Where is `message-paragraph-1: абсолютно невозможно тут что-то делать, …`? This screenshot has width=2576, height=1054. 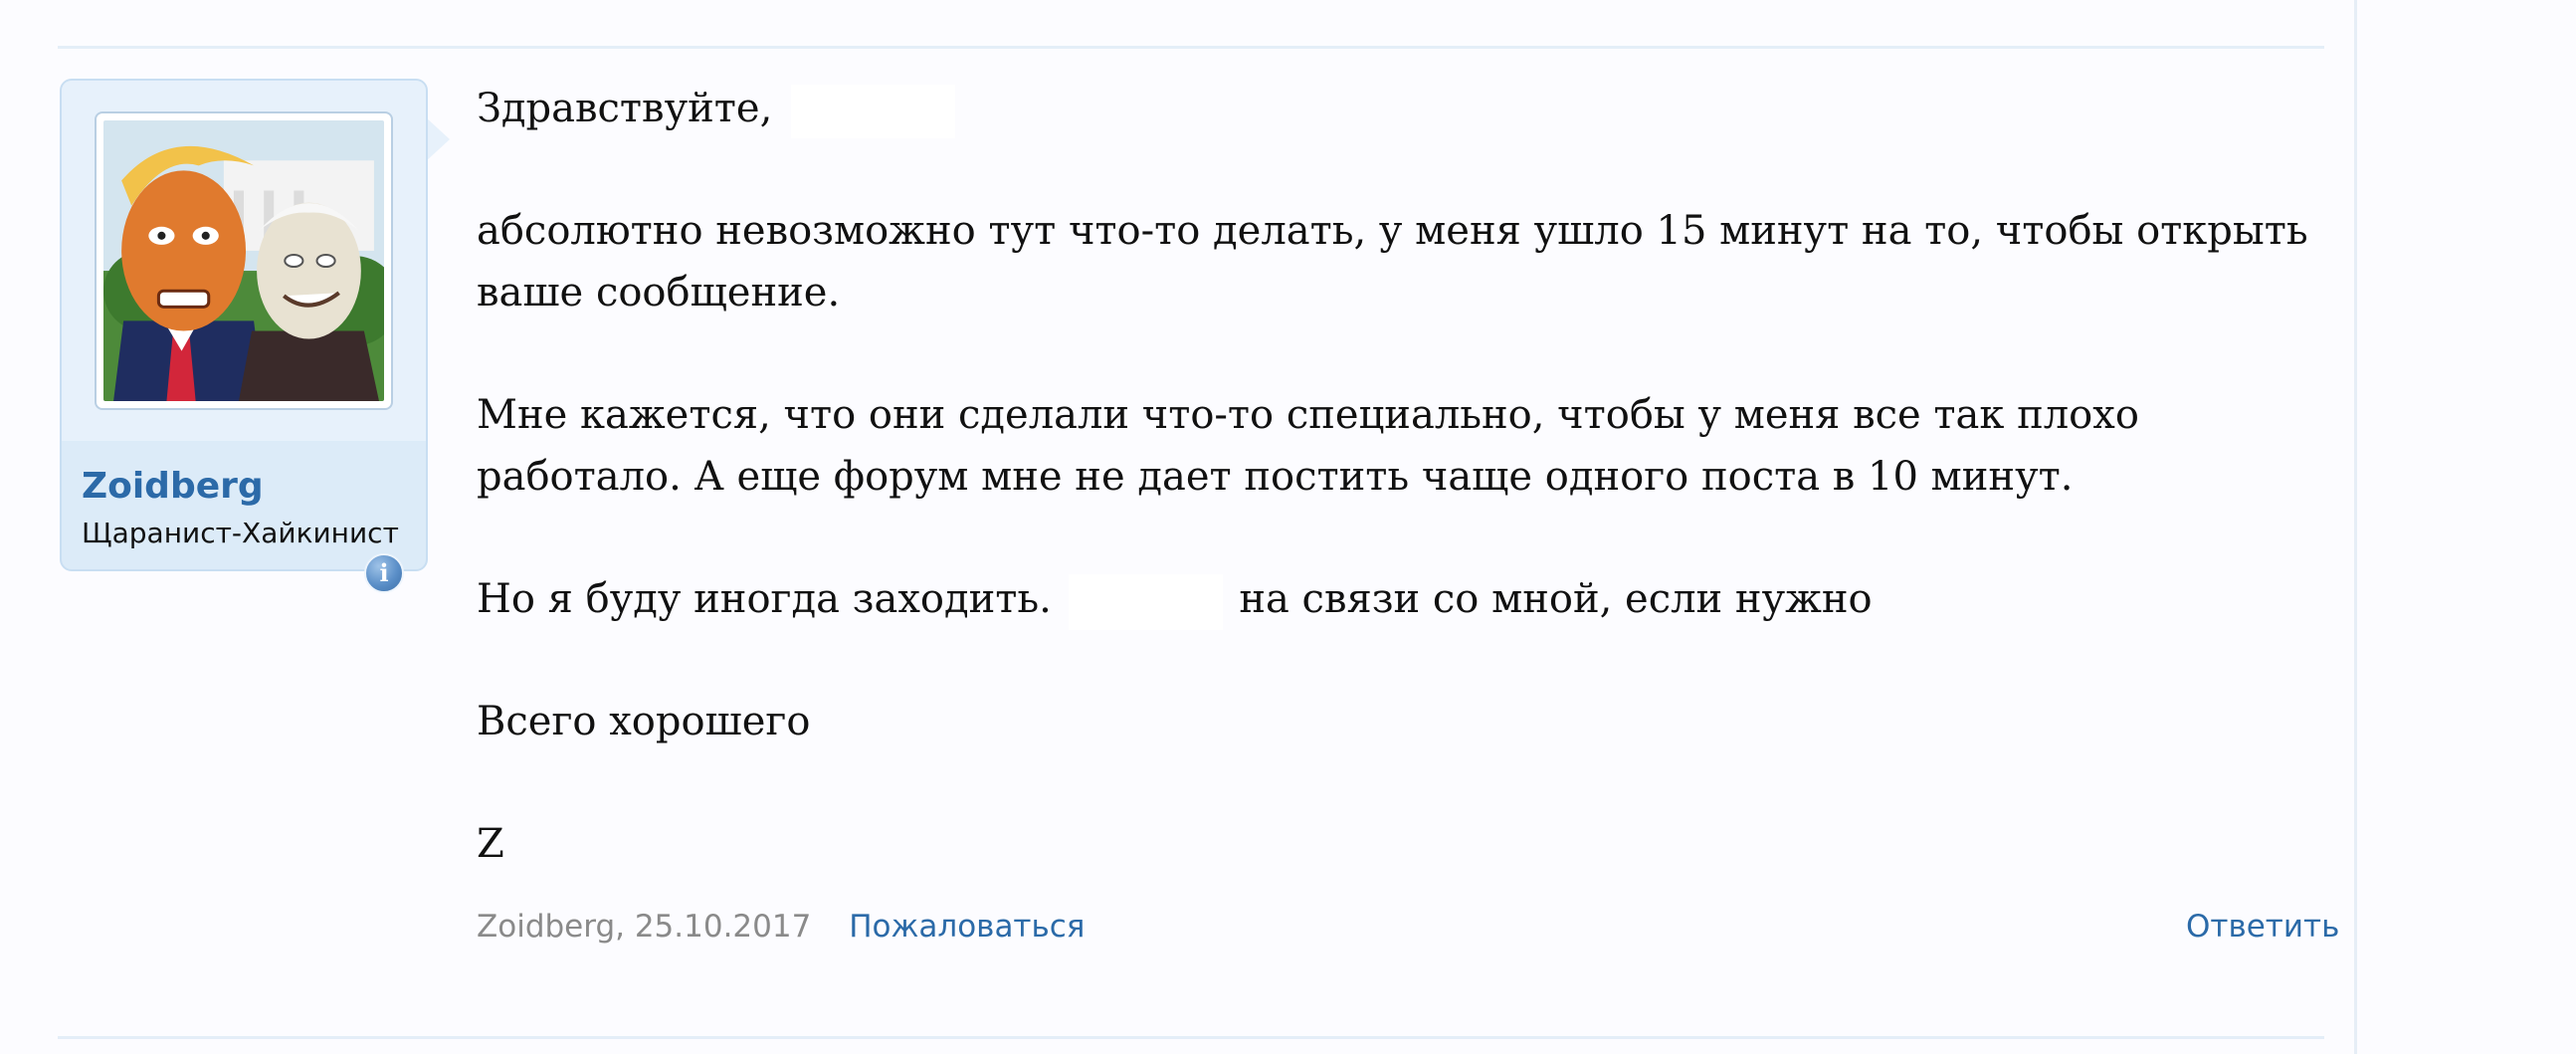
message-paragraph-1: абсолютно невозможно тут что-то делать, … is located at coordinates (1392, 262).